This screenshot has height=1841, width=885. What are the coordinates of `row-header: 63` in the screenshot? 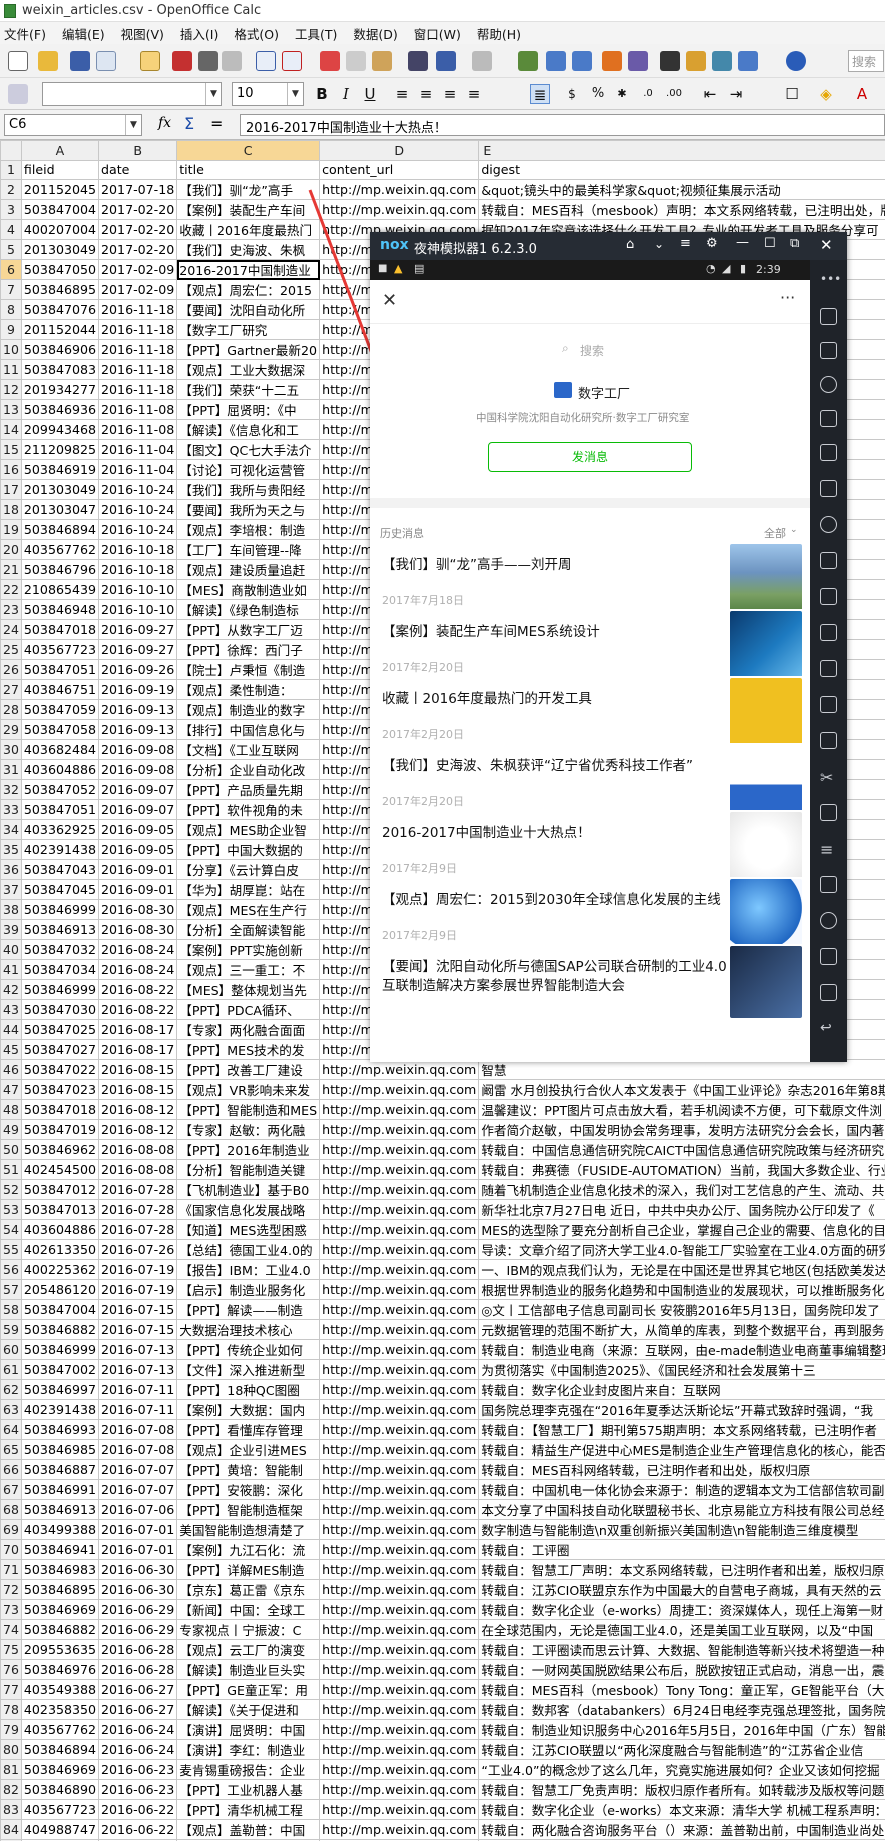 It's located at (11, 1410).